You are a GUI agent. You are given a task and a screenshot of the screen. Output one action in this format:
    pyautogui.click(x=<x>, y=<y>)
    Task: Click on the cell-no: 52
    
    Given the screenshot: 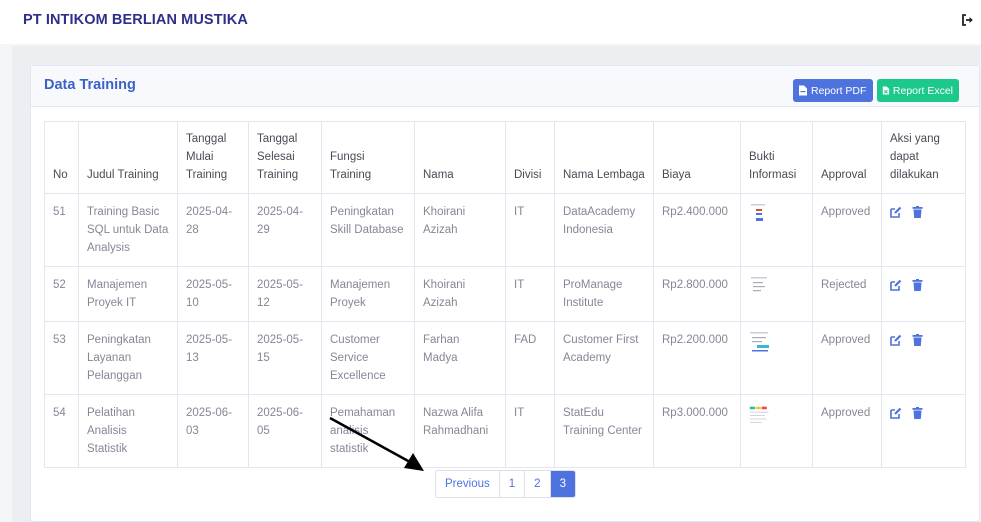 What is the action you would take?
    pyautogui.click(x=61, y=294)
    